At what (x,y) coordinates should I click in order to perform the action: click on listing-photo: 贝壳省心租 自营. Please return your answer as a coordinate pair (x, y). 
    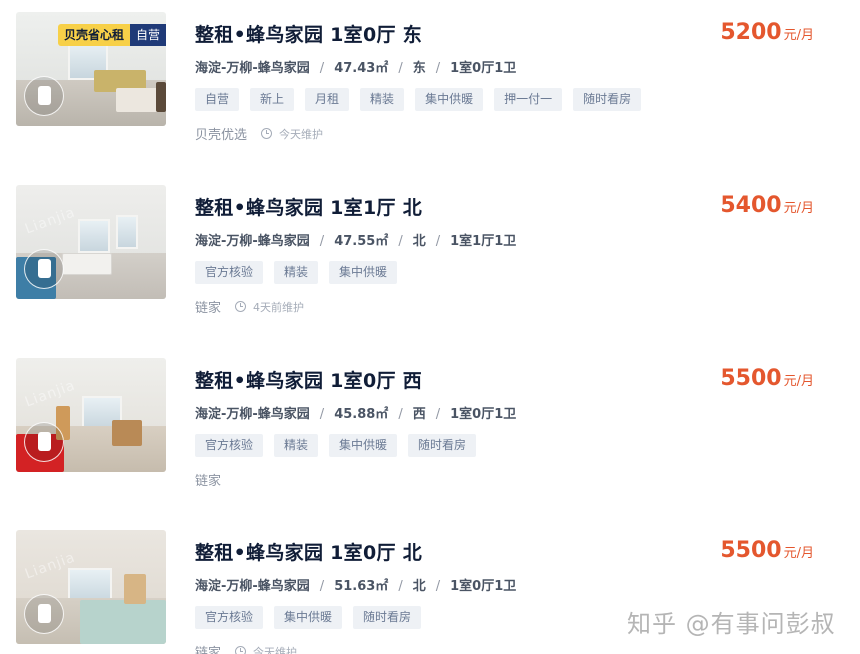
    Looking at the image, I should click on (91, 69).